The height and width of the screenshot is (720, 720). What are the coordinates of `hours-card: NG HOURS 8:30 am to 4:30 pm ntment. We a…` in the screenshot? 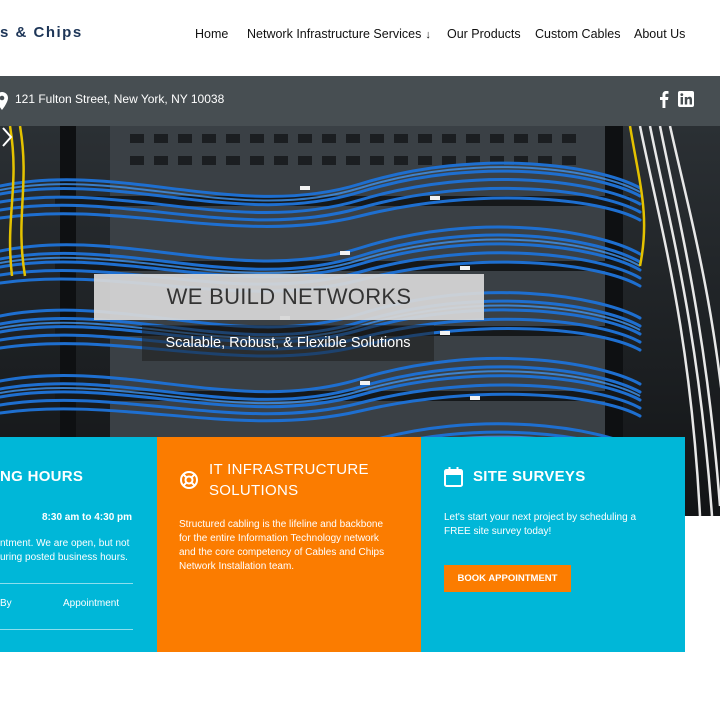 It's located at (78, 544).